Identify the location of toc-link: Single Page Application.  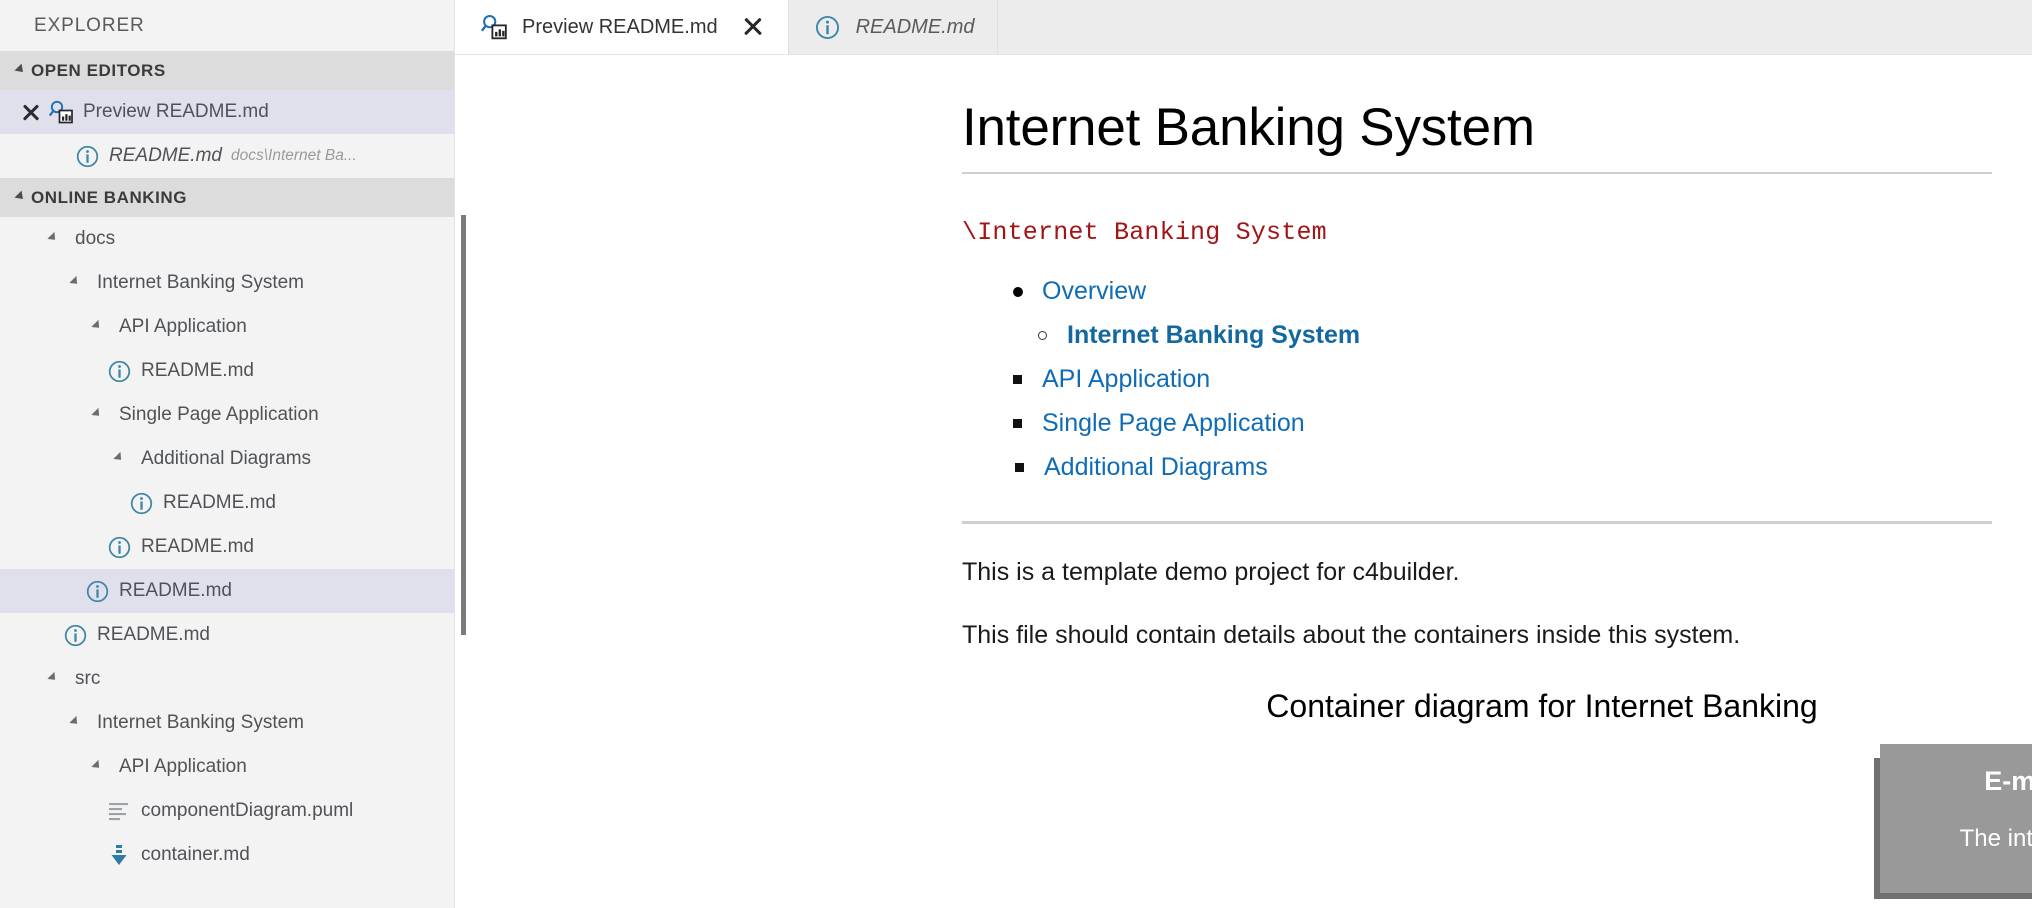
(1173, 423).